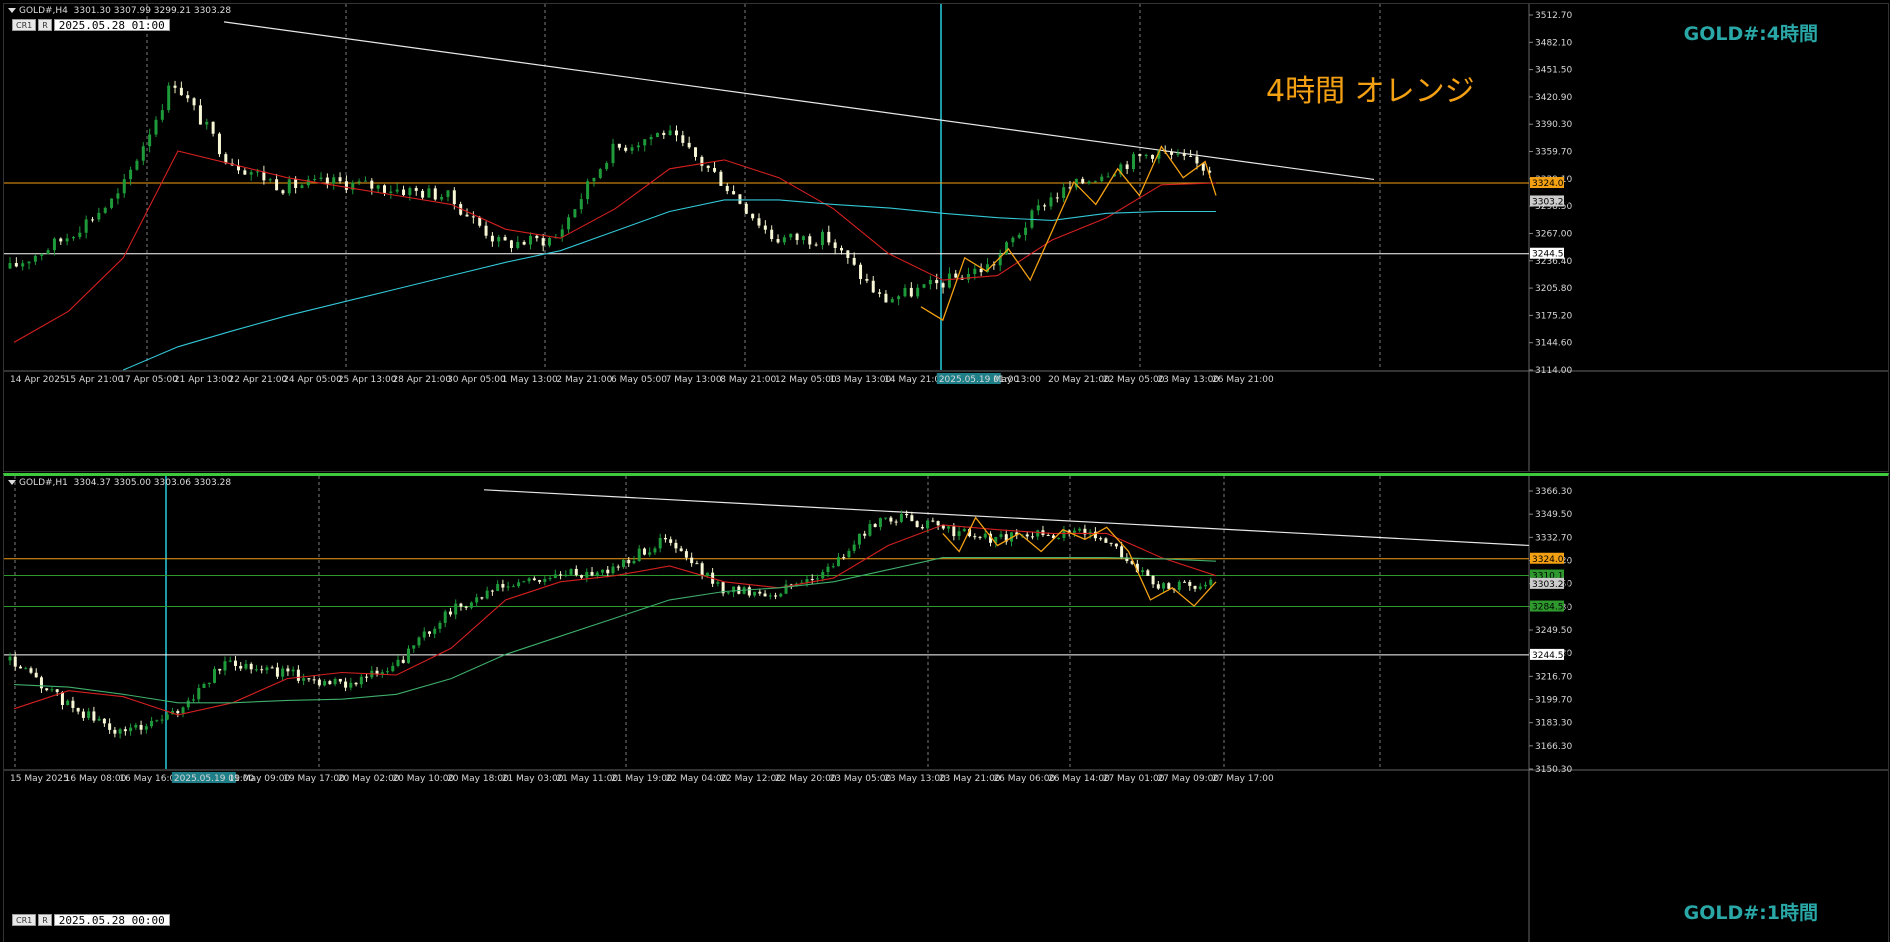 This screenshot has height=942, width=1890. Describe the element at coordinates (1134, 380) in the screenshot. I see `x-tick-label: 22 May 05:00` at that location.